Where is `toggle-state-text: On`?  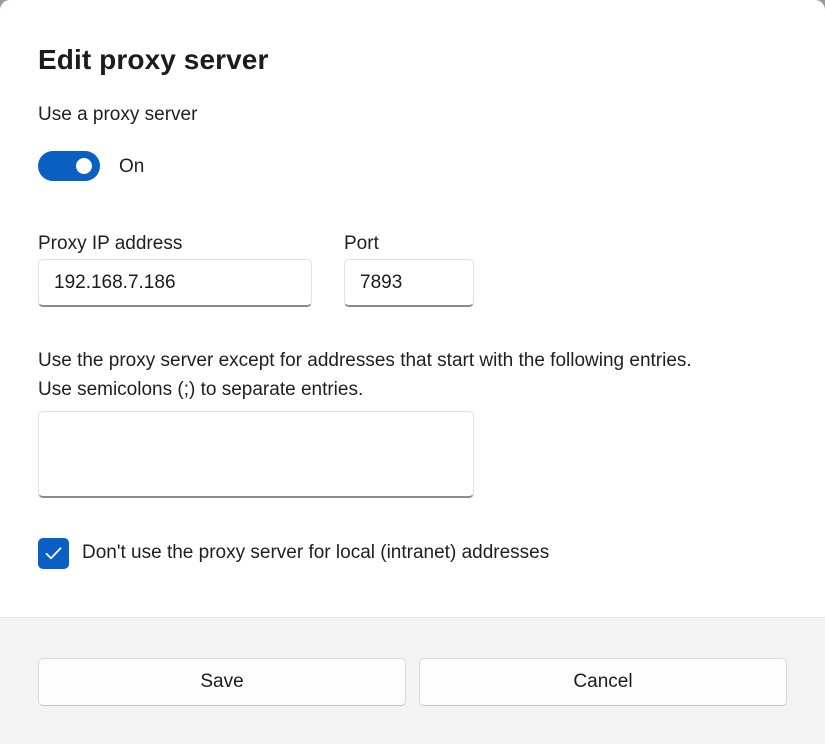 toggle-state-text: On is located at coordinates (132, 166).